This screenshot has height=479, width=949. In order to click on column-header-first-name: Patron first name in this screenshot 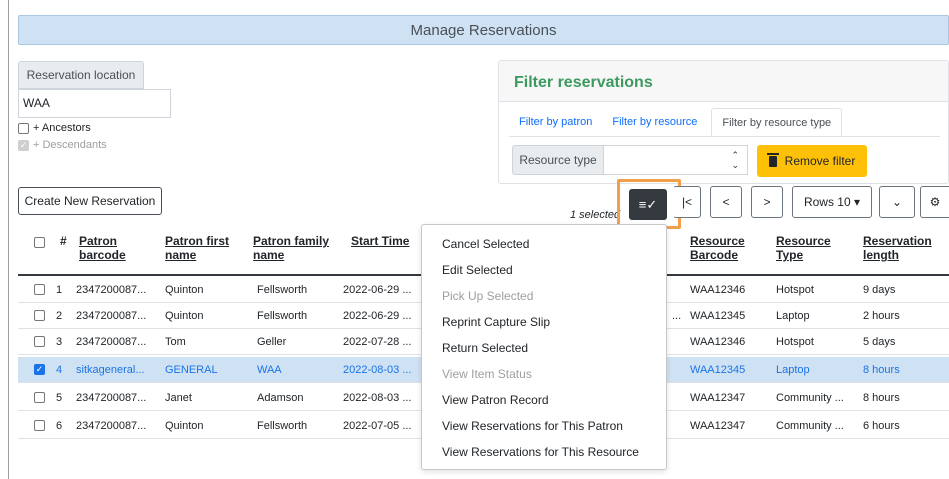, I will do `click(205, 248)`.